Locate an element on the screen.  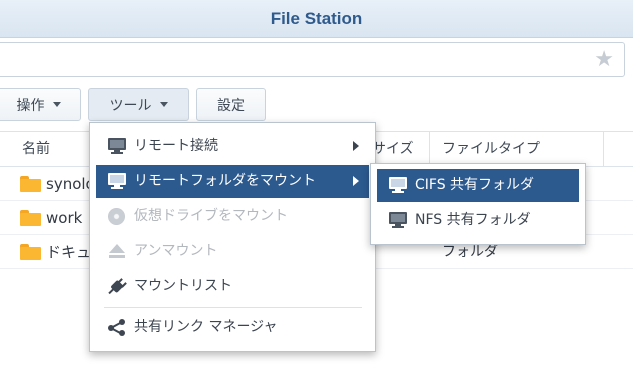
action-button-label: 操作 is located at coordinates (30, 105).